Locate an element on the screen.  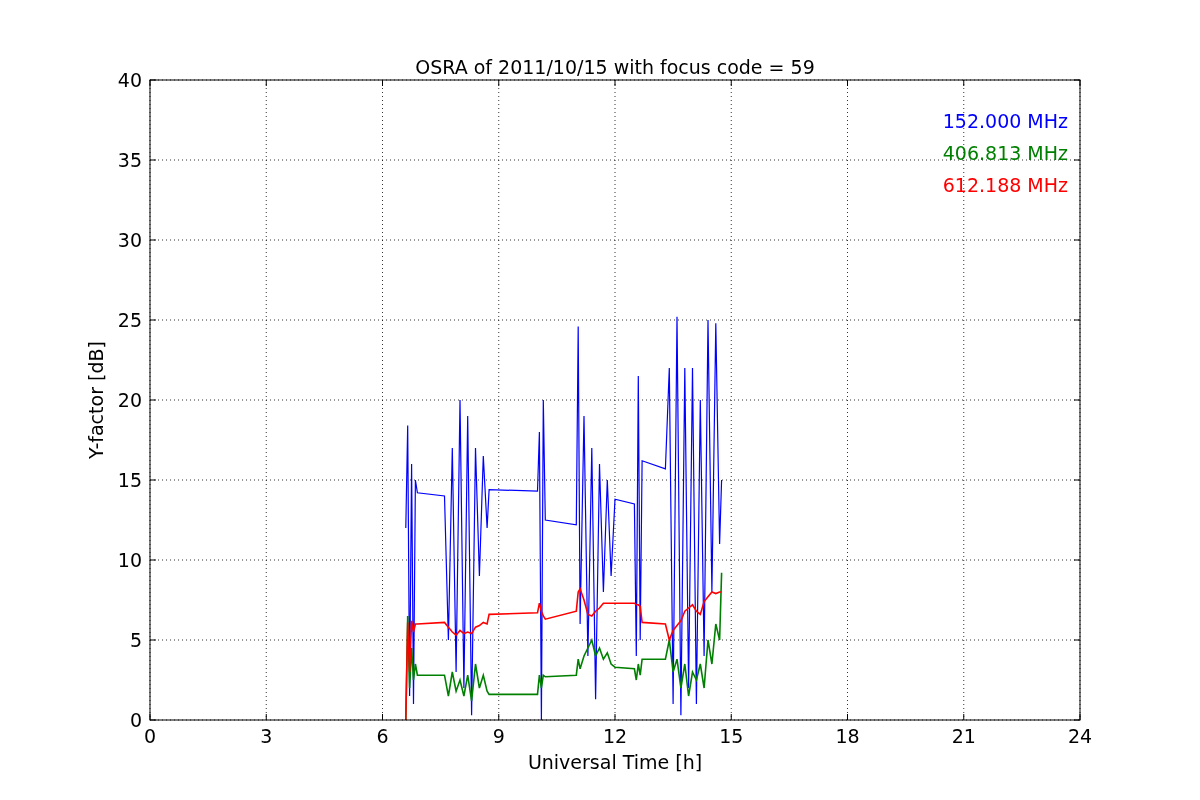
x-tick-label: 18 is located at coordinates (847, 736).